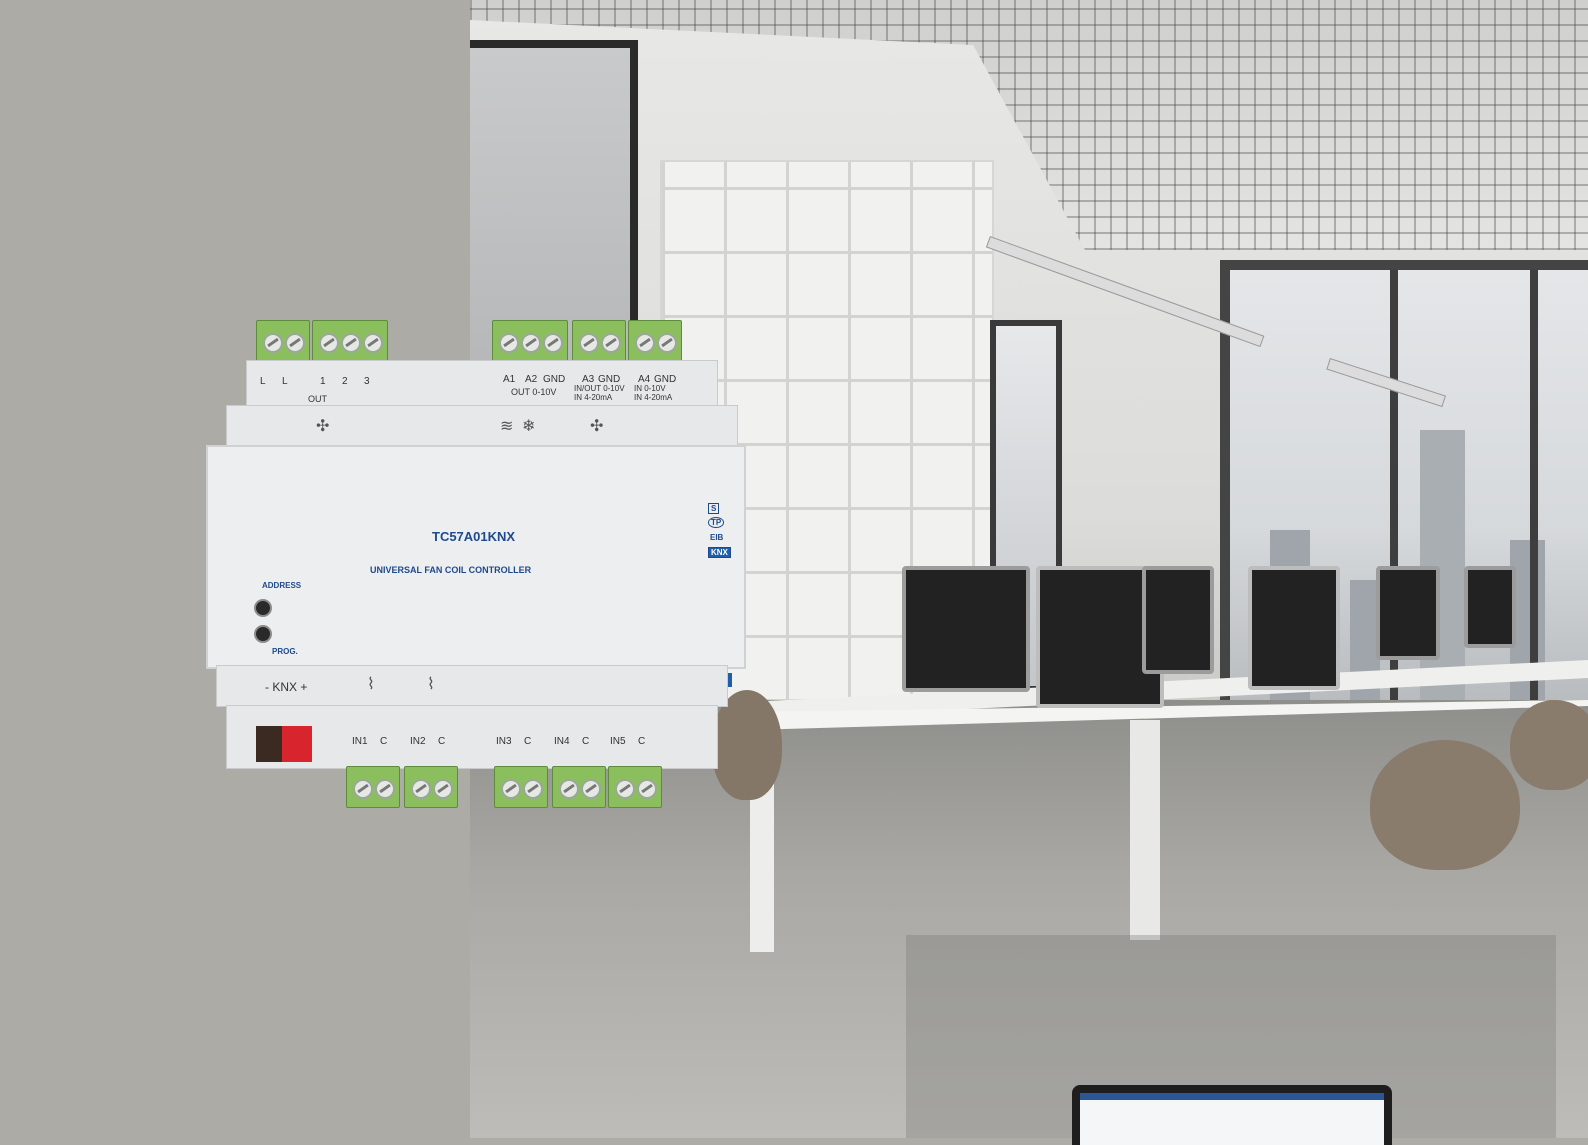 The width and height of the screenshot is (1588, 1145). What do you see at coordinates (650, 388) in the screenshot?
I see `terminal-desc: IN 0-10V` at bounding box center [650, 388].